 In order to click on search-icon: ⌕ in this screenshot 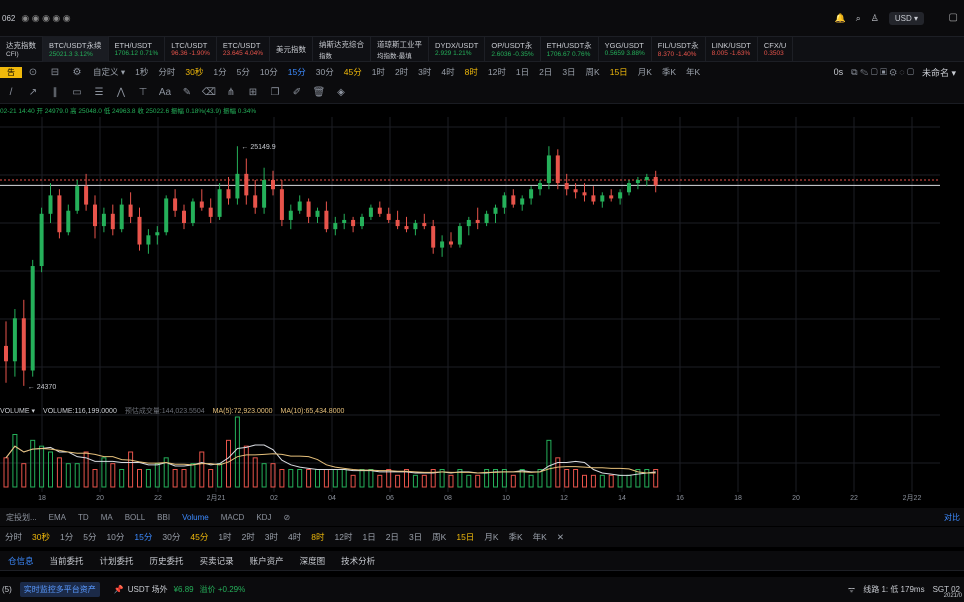, I will do `click(858, 18)`.